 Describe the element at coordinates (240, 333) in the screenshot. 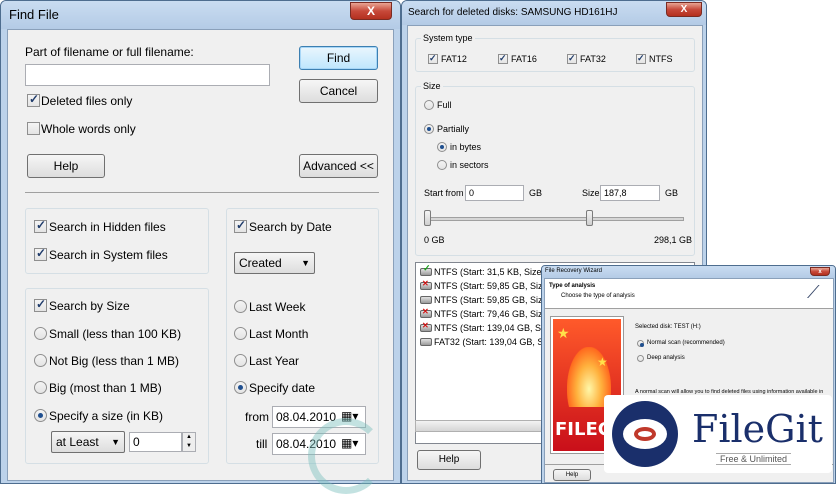

I see `date-lastmonth-radio` at that location.